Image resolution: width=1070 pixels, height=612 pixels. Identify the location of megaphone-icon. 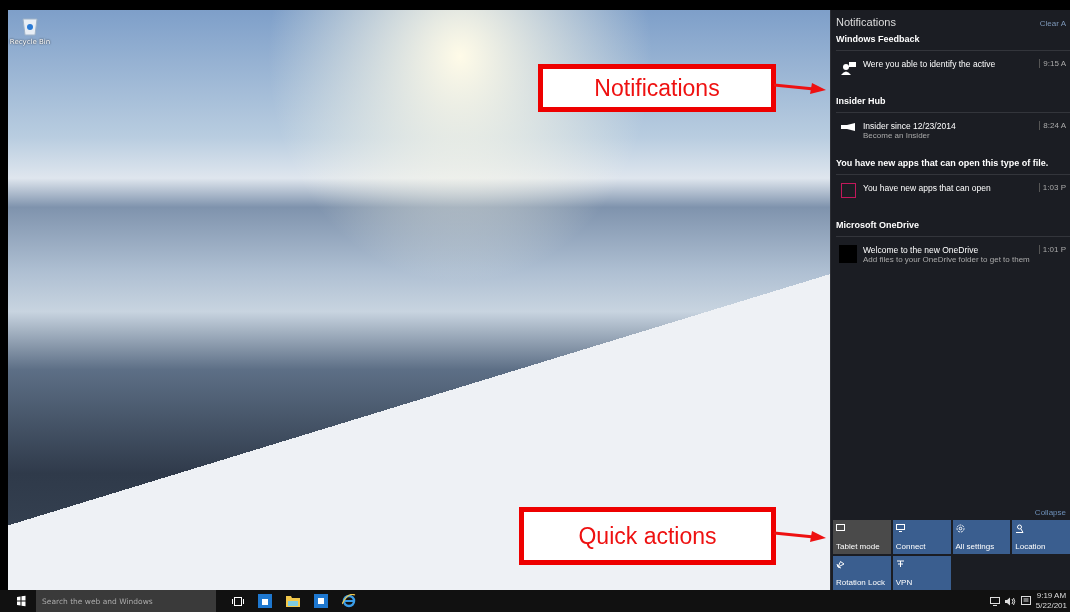
(848, 127).